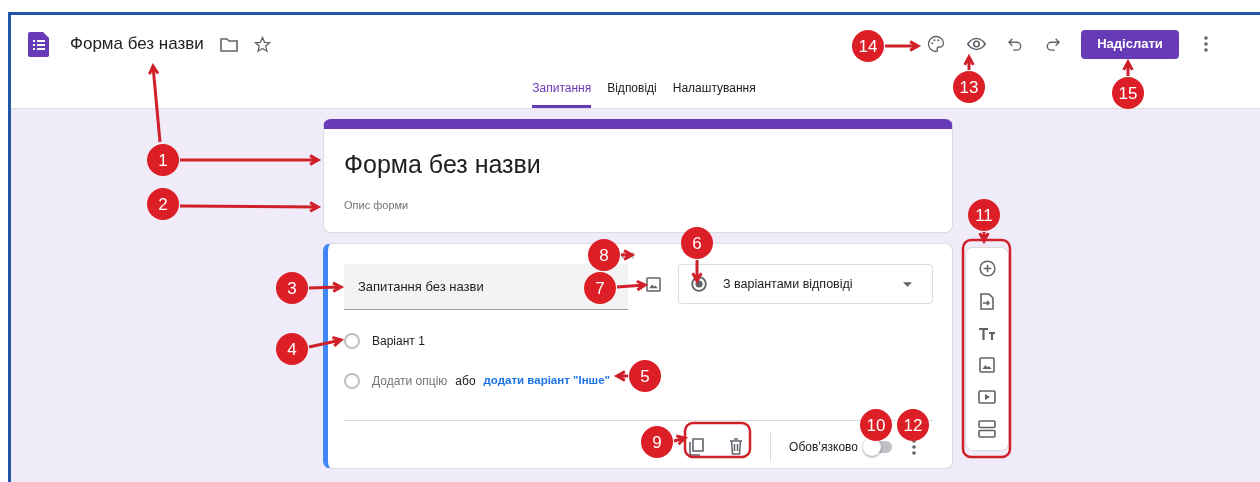 The height and width of the screenshot is (482, 1260). What do you see at coordinates (39, 44) in the screenshot?
I see `forms-logo-icon` at bounding box center [39, 44].